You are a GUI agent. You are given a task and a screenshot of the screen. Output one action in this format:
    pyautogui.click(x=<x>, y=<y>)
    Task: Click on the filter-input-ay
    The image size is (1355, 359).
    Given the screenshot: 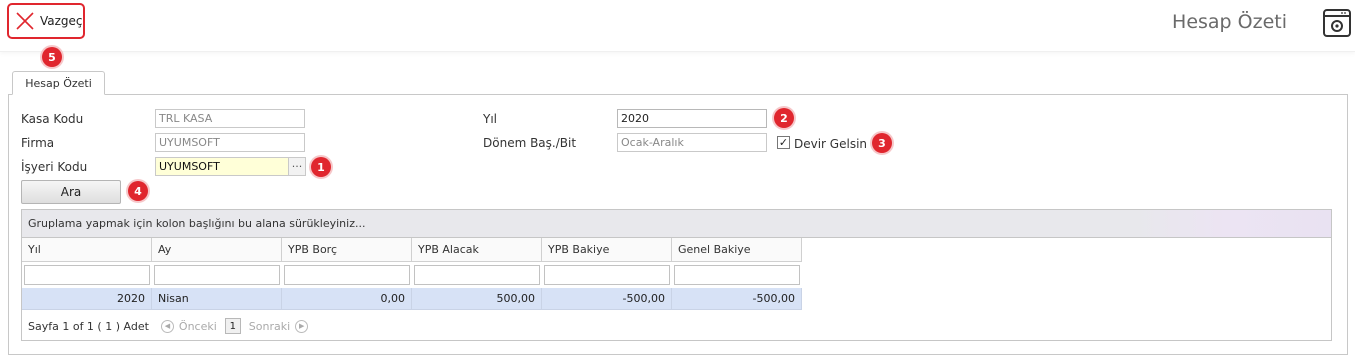 What is the action you would take?
    pyautogui.click(x=217, y=275)
    